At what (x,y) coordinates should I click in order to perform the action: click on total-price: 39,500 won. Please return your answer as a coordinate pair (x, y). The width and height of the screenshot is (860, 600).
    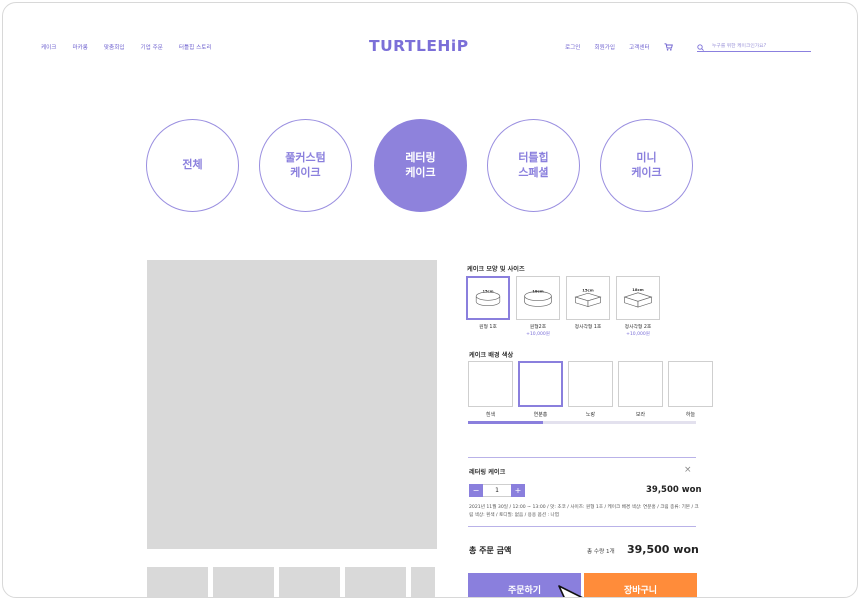
    Looking at the image, I should click on (663, 549).